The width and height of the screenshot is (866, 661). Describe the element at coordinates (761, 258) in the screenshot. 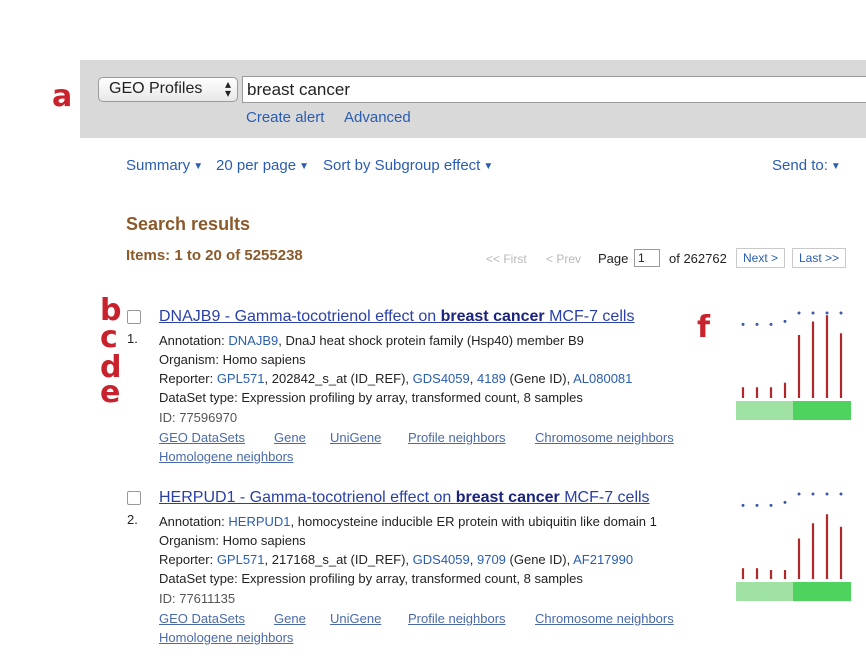

I see `next-page-button: Next >` at that location.